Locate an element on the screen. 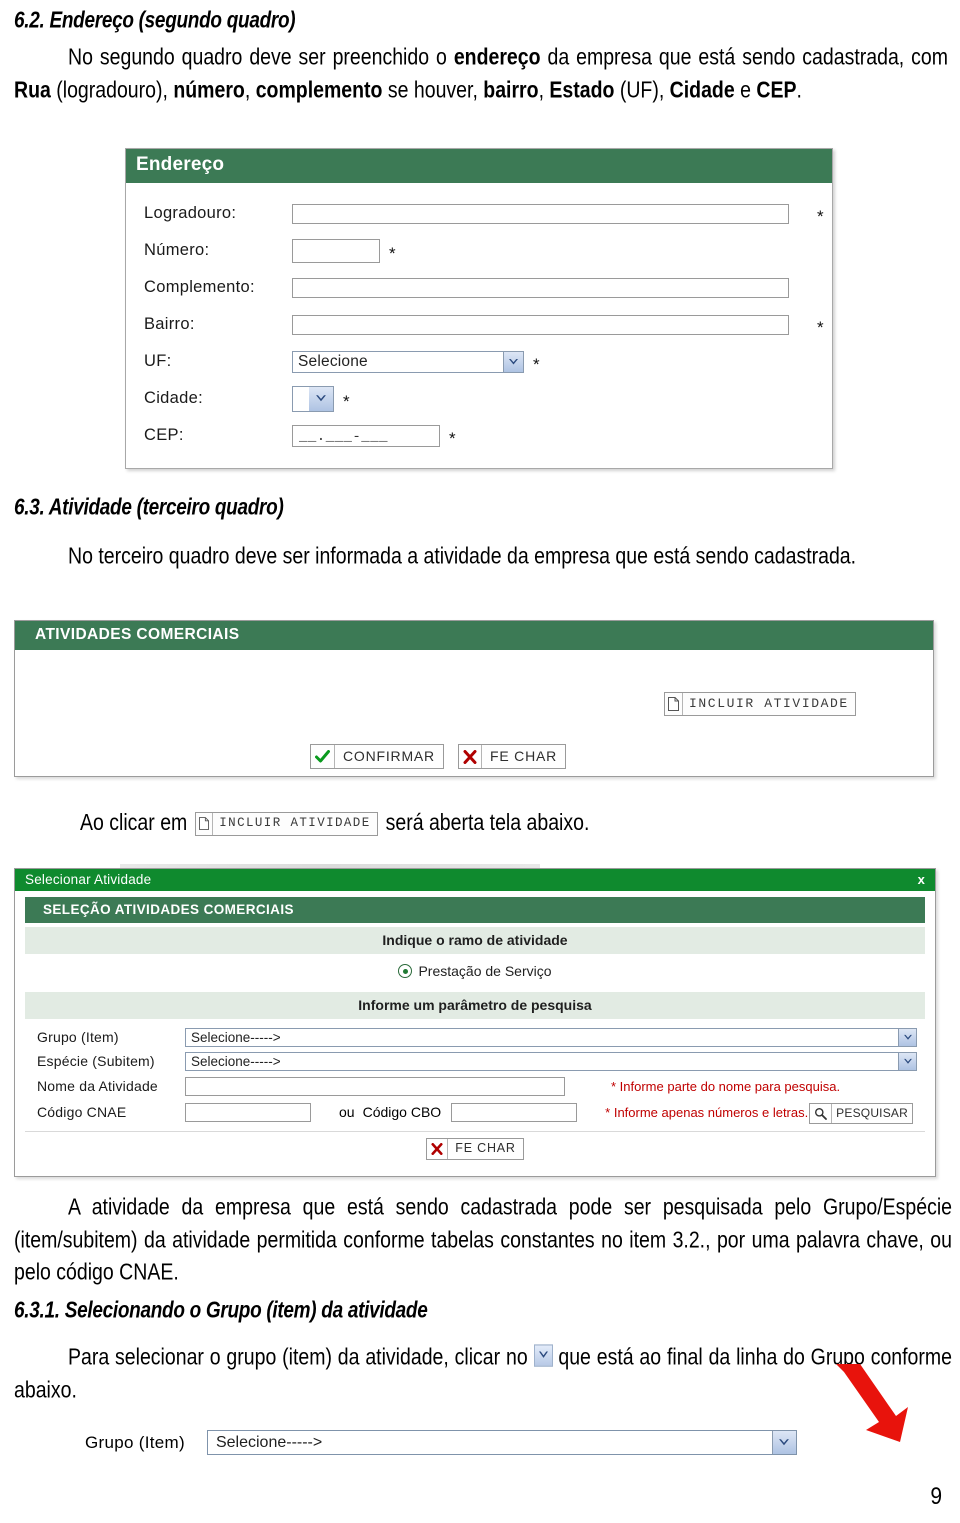  grupo-item-bottom-widget: Grupo (Item) Selecione-----> is located at coordinates (441, 1442).